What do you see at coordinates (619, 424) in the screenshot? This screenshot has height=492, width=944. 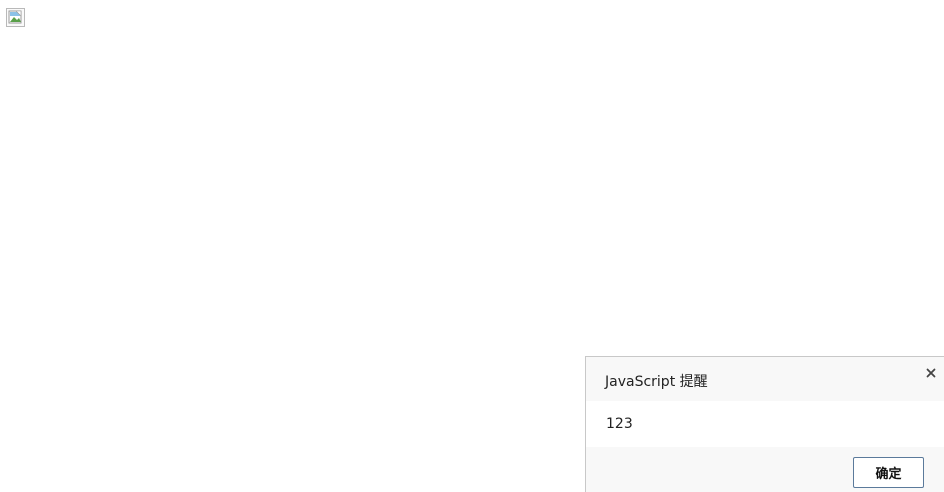 I see `dialog-message: 123` at bounding box center [619, 424].